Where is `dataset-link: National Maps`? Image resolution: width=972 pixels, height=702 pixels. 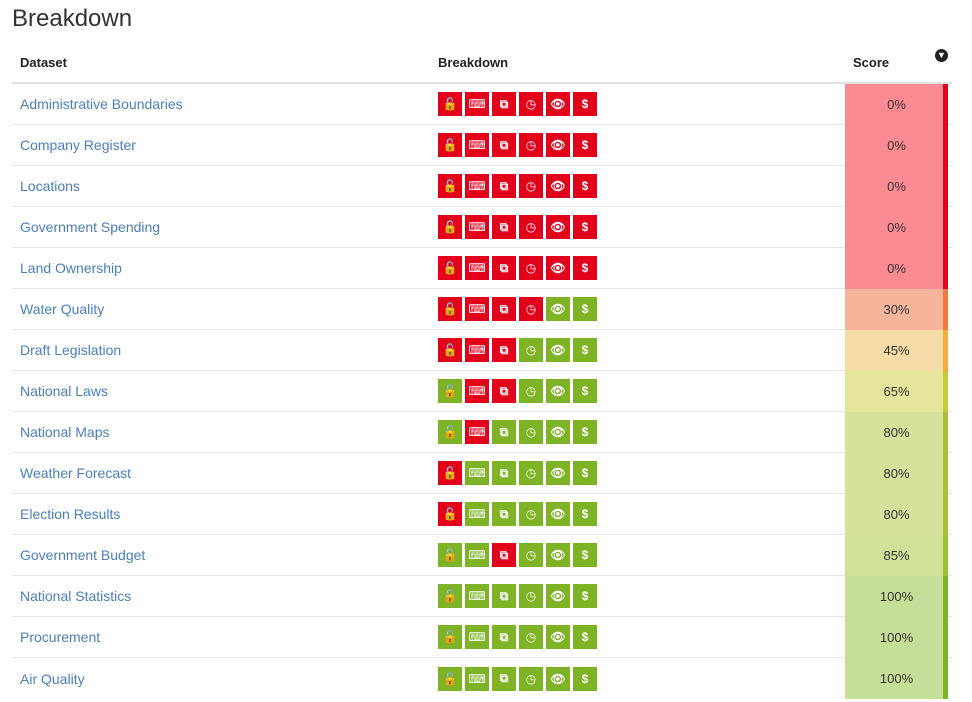 dataset-link: National Maps is located at coordinates (225, 432).